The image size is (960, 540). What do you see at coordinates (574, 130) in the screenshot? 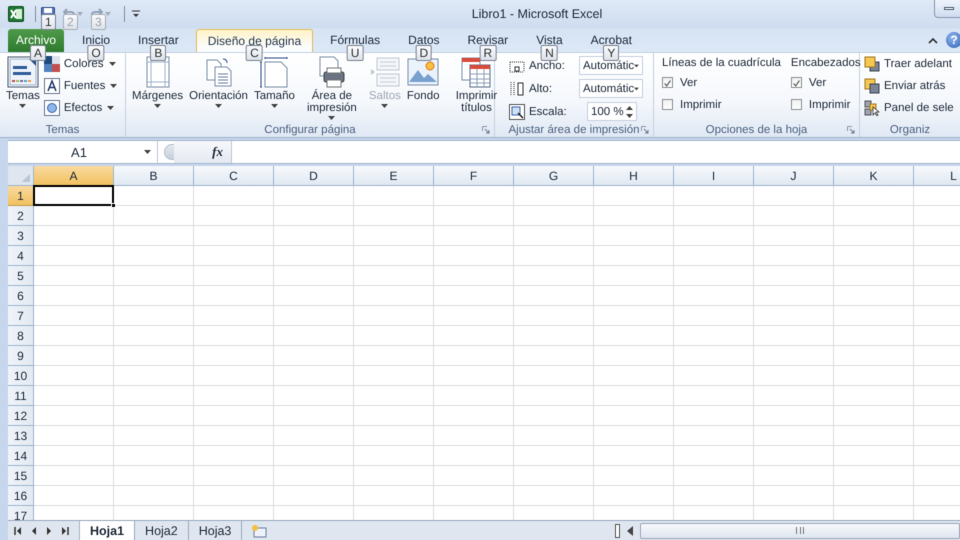
I see `group-label: Ajustar área de impresión` at bounding box center [574, 130].